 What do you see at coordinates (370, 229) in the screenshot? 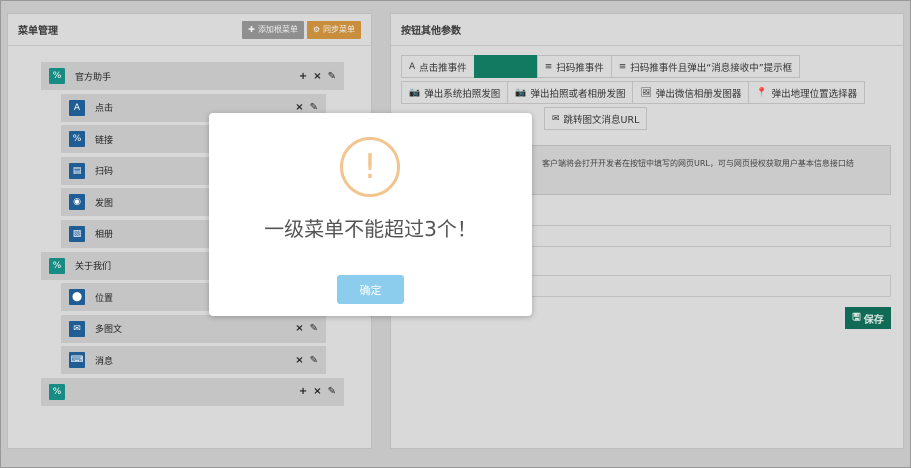
I see `dialog-message: 一级菜单不能超过3个！` at bounding box center [370, 229].